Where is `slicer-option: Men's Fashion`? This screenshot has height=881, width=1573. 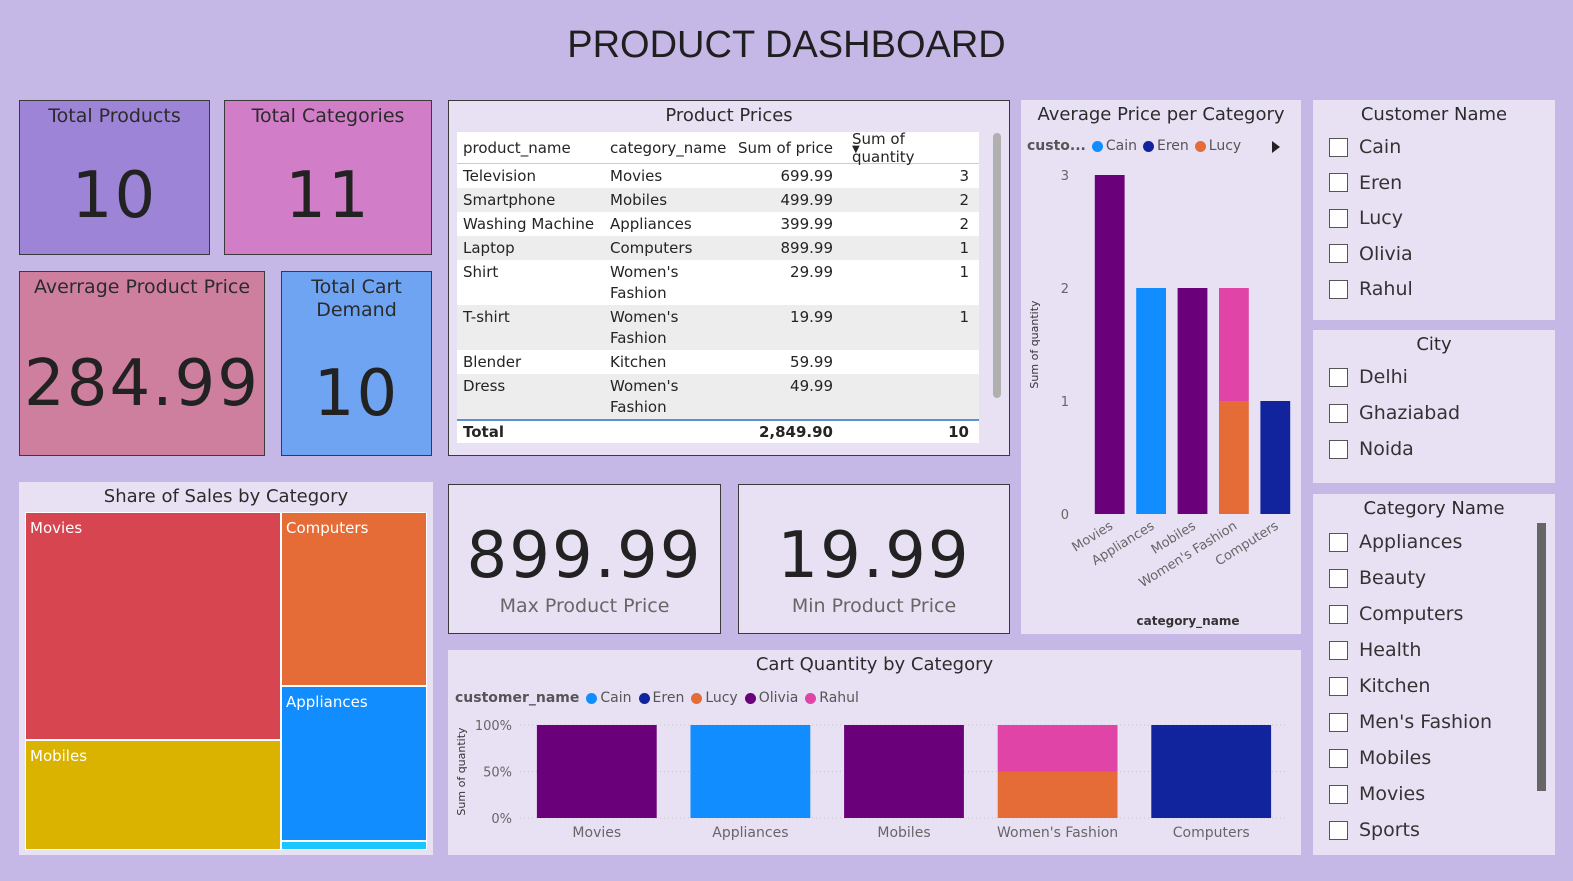 slicer-option: Men's Fashion is located at coordinates (1410, 722).